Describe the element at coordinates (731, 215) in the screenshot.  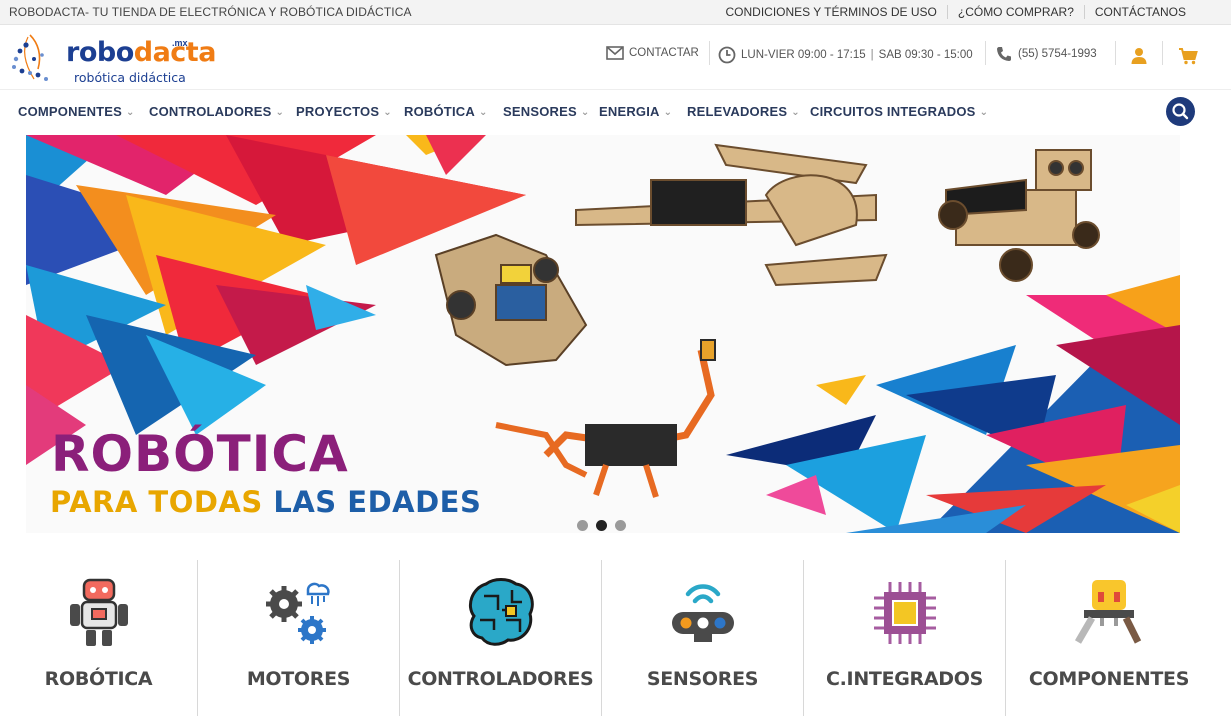
I see `wooden-plane-image` at that location.